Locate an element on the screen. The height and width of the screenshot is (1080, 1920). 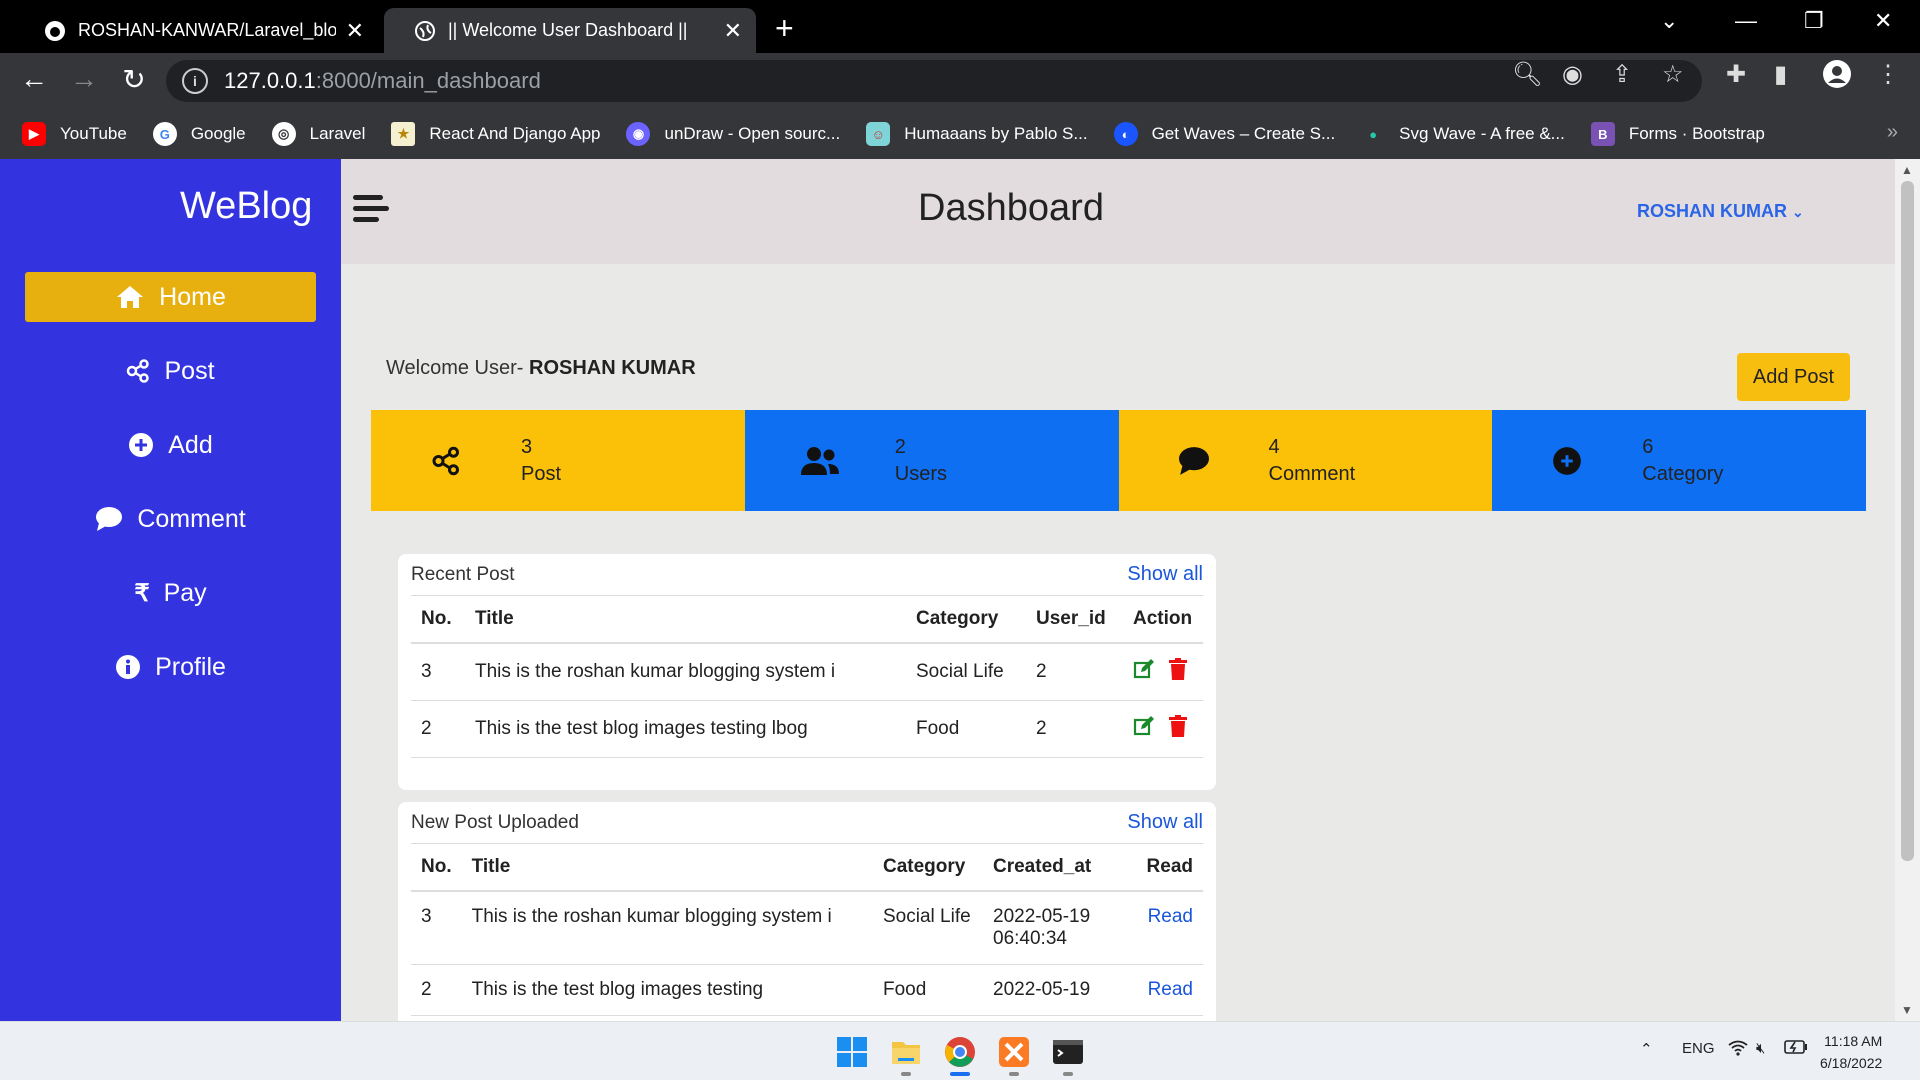
welcome-text: Welcome User- ROSHAN KUMAR is located at coordinates (541, 368).